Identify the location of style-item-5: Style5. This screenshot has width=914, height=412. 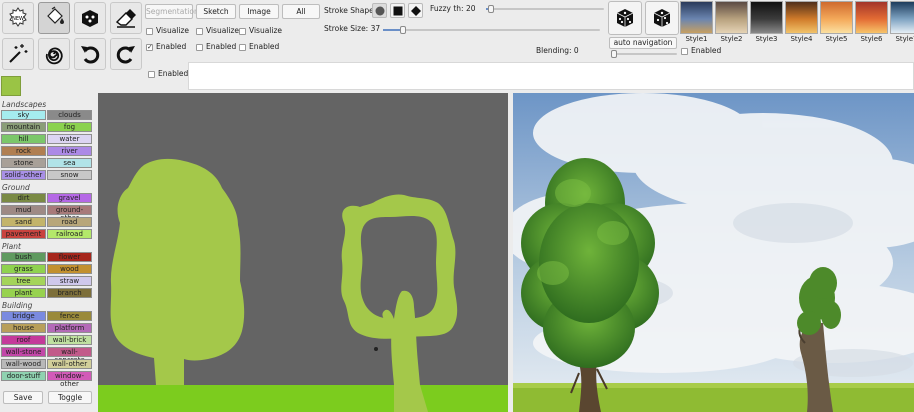
(836, 22).